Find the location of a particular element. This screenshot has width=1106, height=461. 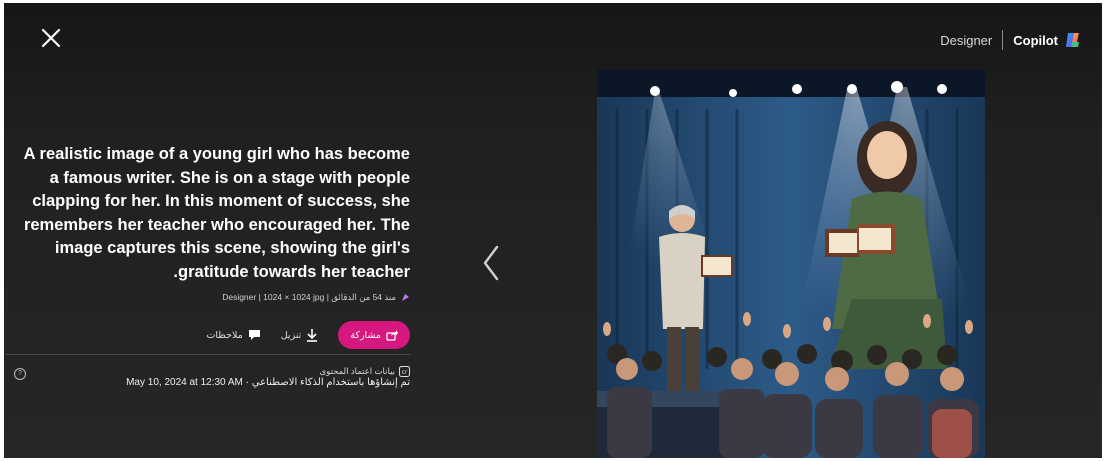

share-button: مشاركة is located at coordinates (374, 335).